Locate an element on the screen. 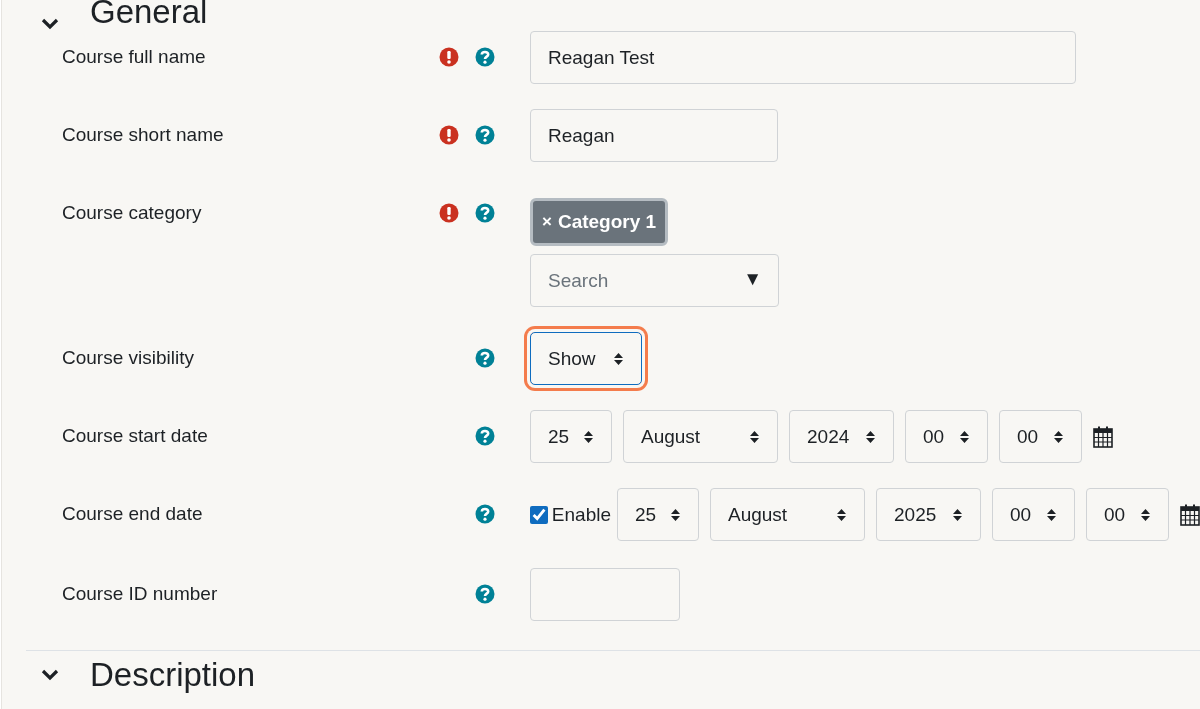  enable-checkbox is located at coordinates (538, 514).